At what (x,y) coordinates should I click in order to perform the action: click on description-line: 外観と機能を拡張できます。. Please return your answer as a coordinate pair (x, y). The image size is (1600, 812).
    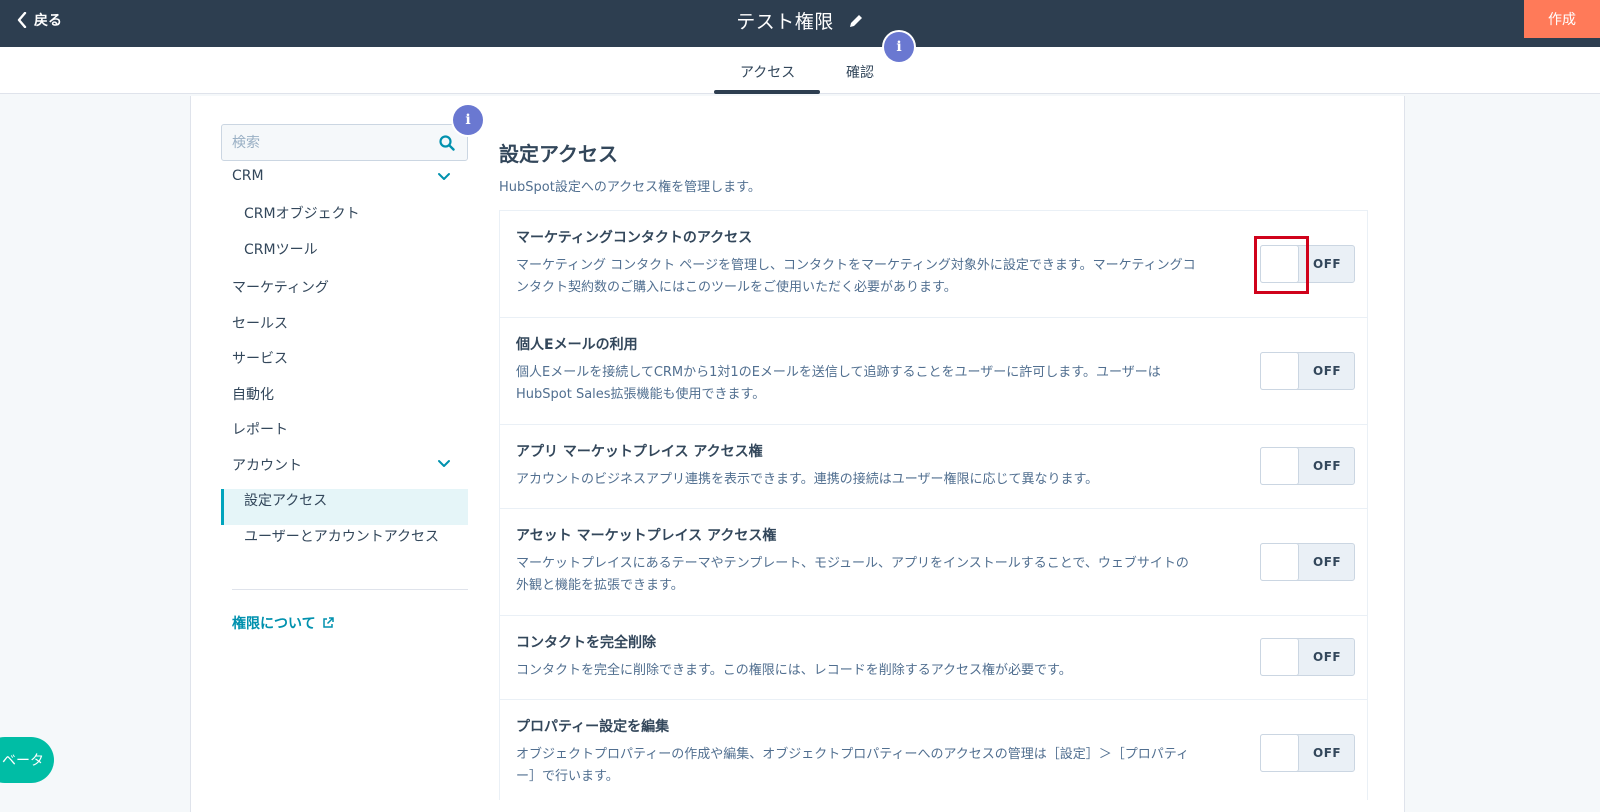
    Looking at the image, I should click on (600, 585).